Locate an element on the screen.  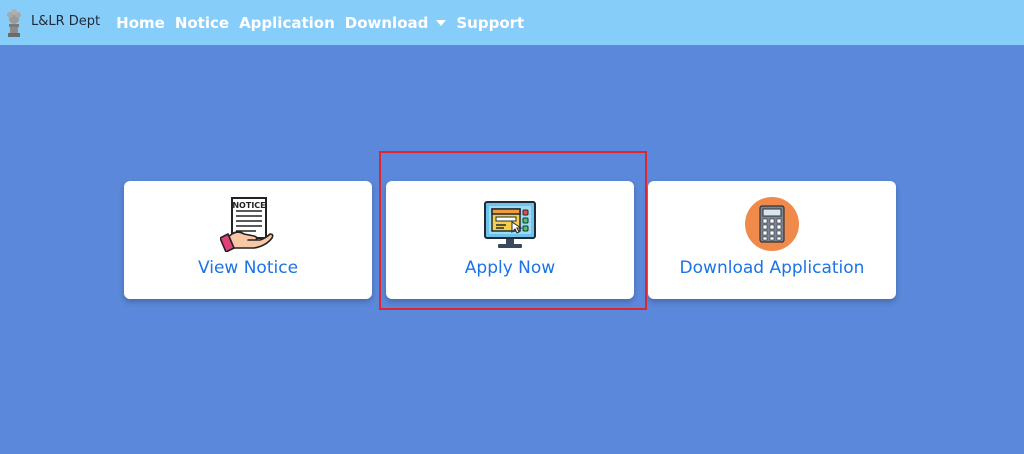
calculator-icon is located at coordinates (772, 224).